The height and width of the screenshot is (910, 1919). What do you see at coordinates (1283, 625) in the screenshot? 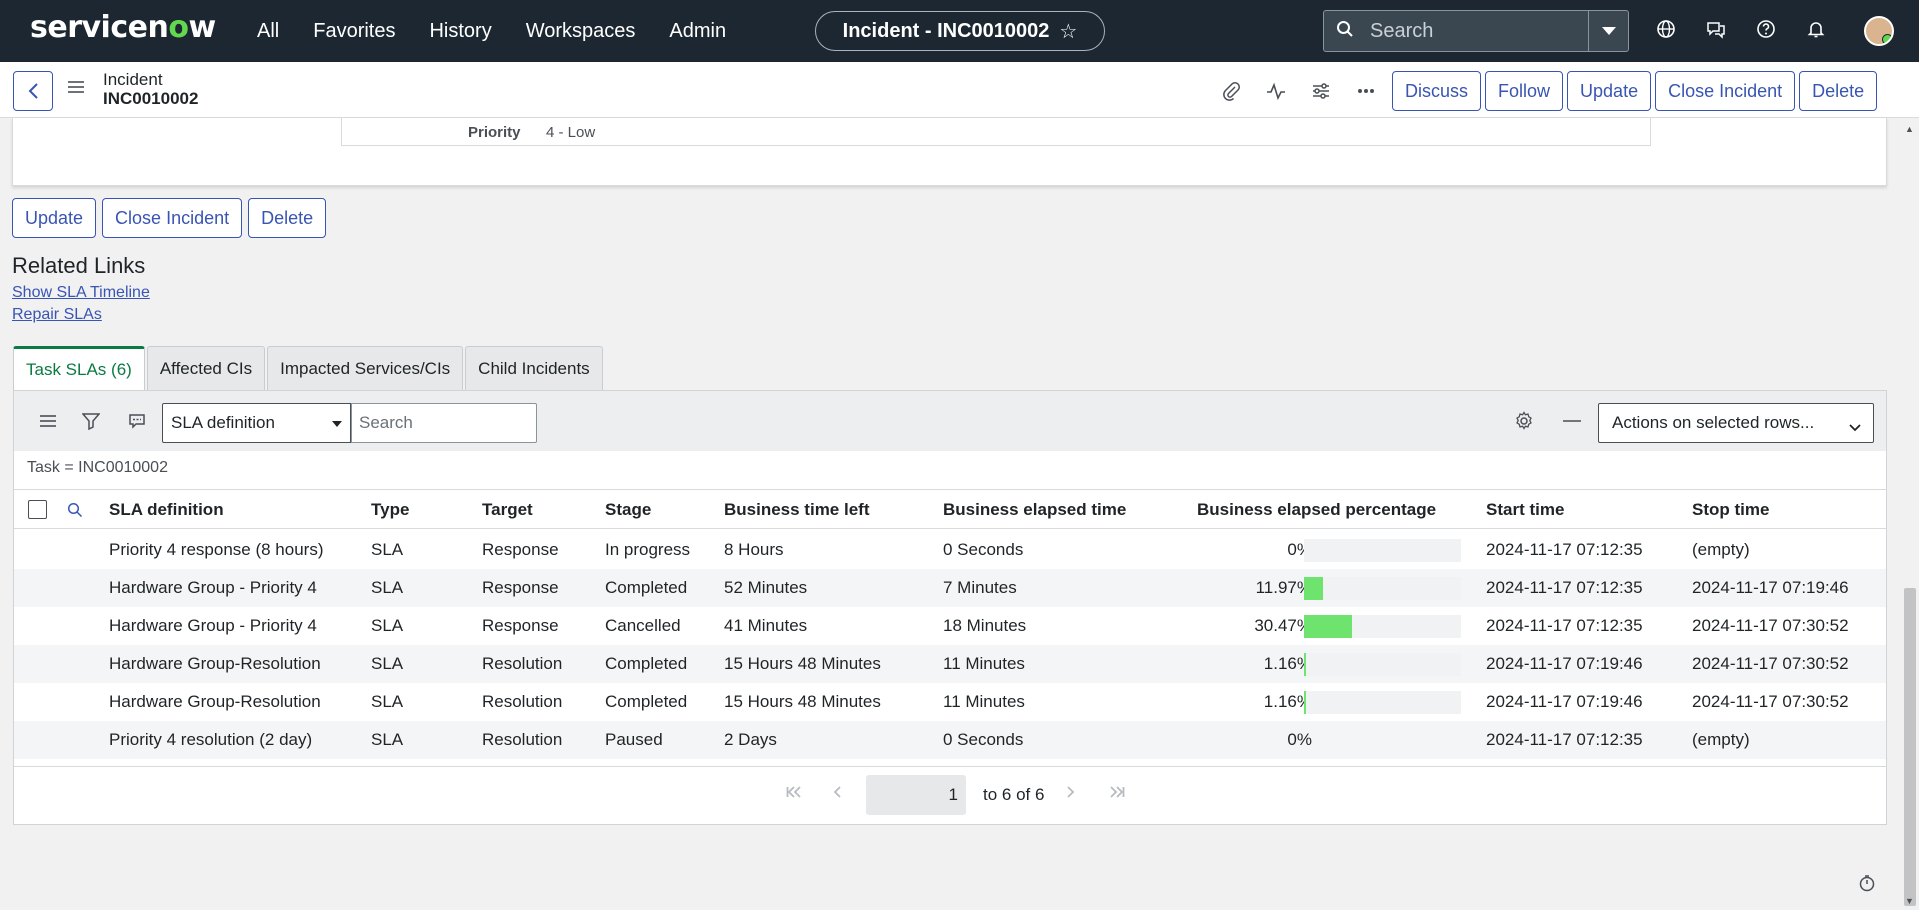
I see `cell-business-elapsed-percentage: 30.47%` at bounding box center [1283, 625].